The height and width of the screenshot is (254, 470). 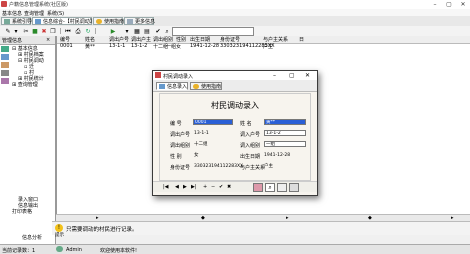 What do you see at coordinates (25, 84) in the screenshot?
I see `tree-node-query: ⊞ 查询管理` at bounding box center [25, 84].